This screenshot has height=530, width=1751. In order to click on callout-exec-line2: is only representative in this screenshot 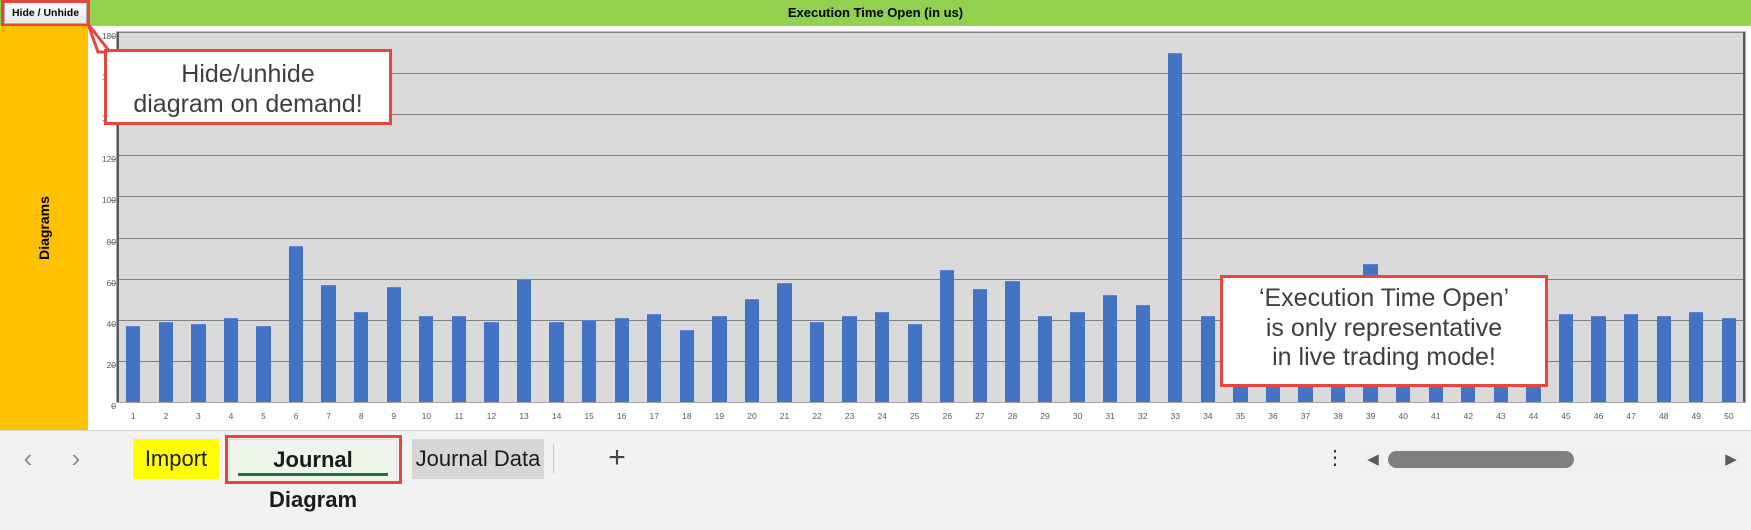, I will do `click(1384, 327)`.